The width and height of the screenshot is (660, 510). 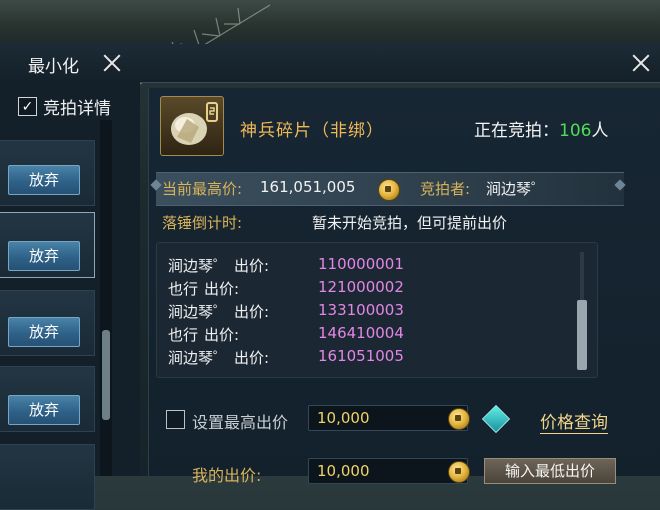 I want to click on max-bid-checkbox, so click(x=175, y=419).